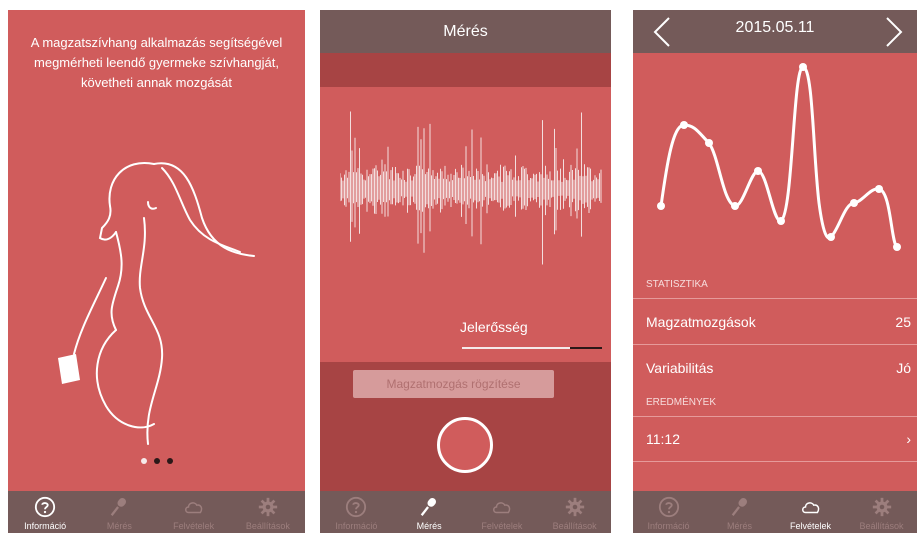 This screenshot has height=533, width=917. What do you see at coordinates (908, 439) in the screenshot?
I see `chevron-right-icon: ›` at bounding box center [908, 439].